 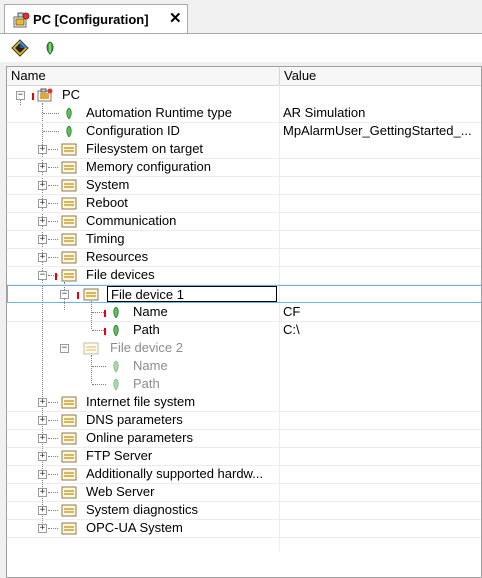 I want to click on tree-row-group: + System diagnostics, so click(x=244, y=510).